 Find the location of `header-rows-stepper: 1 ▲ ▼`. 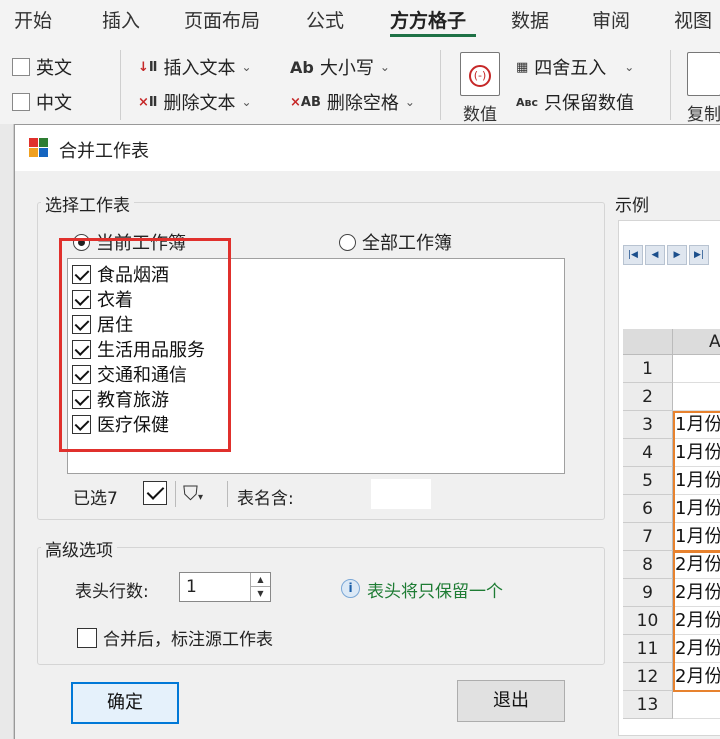

header-rows-stepper: 1 ▲ ▼ is located at coordinates (225, 587).